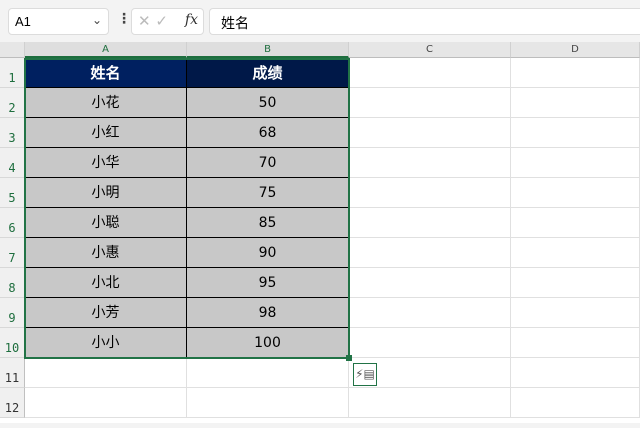  I want to click on cell-B7: 90, so click(268, 253).